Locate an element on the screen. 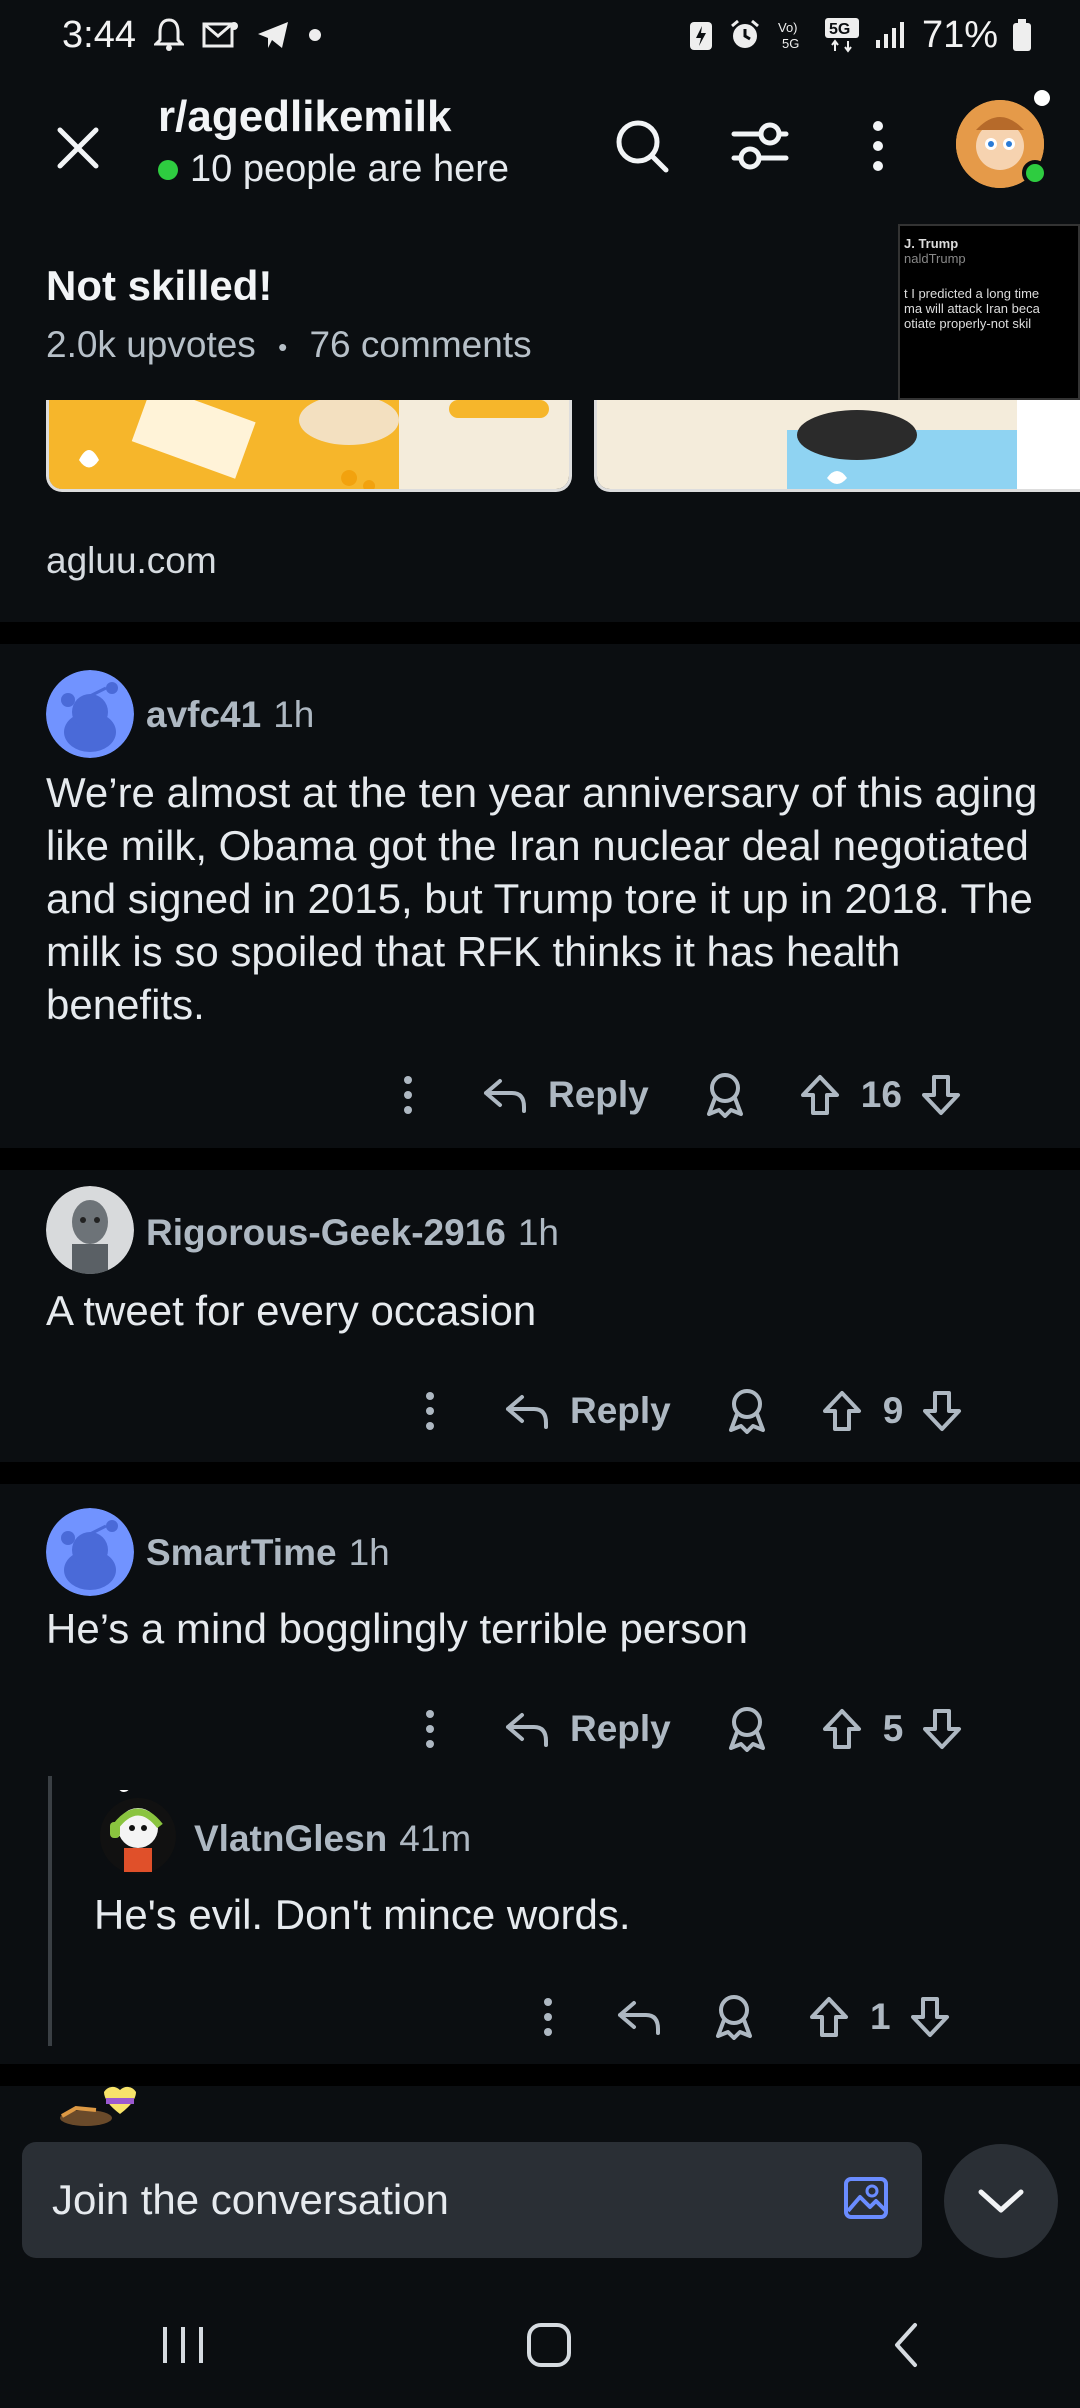 The width and height of the screenshot is (1080, 2408). overflow-menu-button is located at coordinates (878, 146).